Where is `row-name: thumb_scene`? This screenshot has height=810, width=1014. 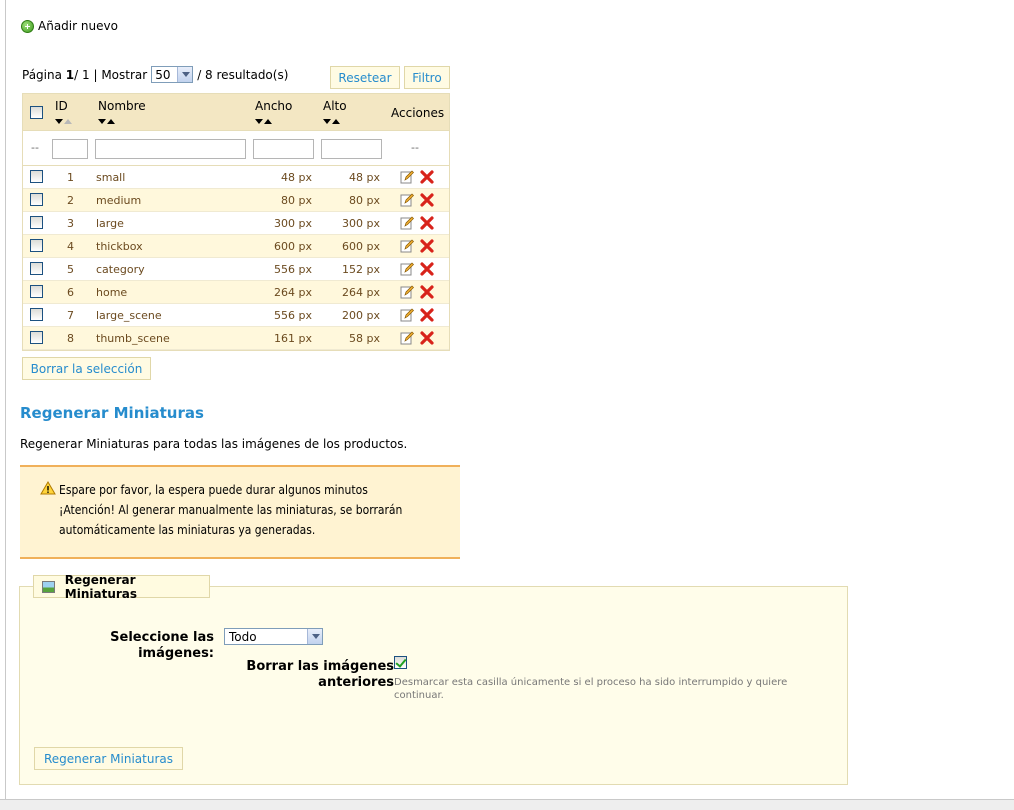
row-name: thumb_scene is located at coordinates (133, 338).